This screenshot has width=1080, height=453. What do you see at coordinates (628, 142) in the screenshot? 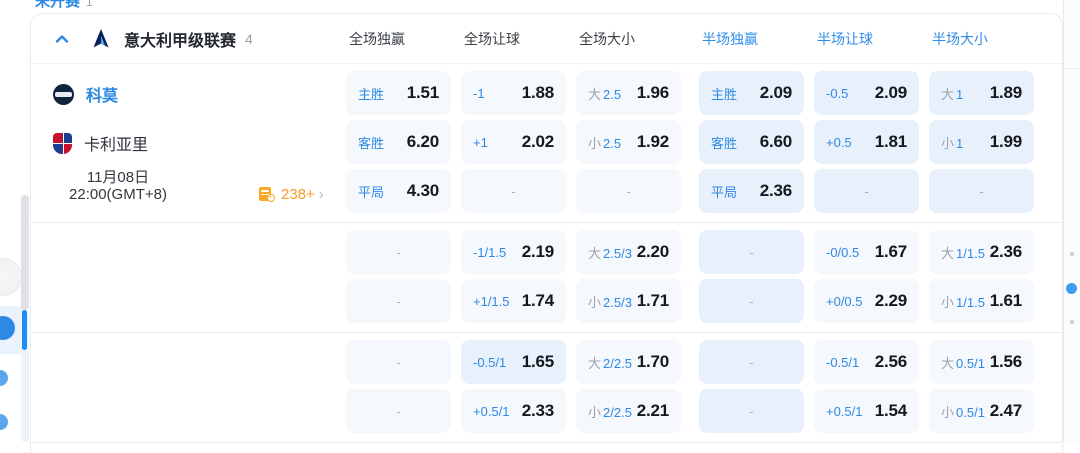
I see `odds-cell: 小 2.5 1.92` at bounding box center [628, 142].